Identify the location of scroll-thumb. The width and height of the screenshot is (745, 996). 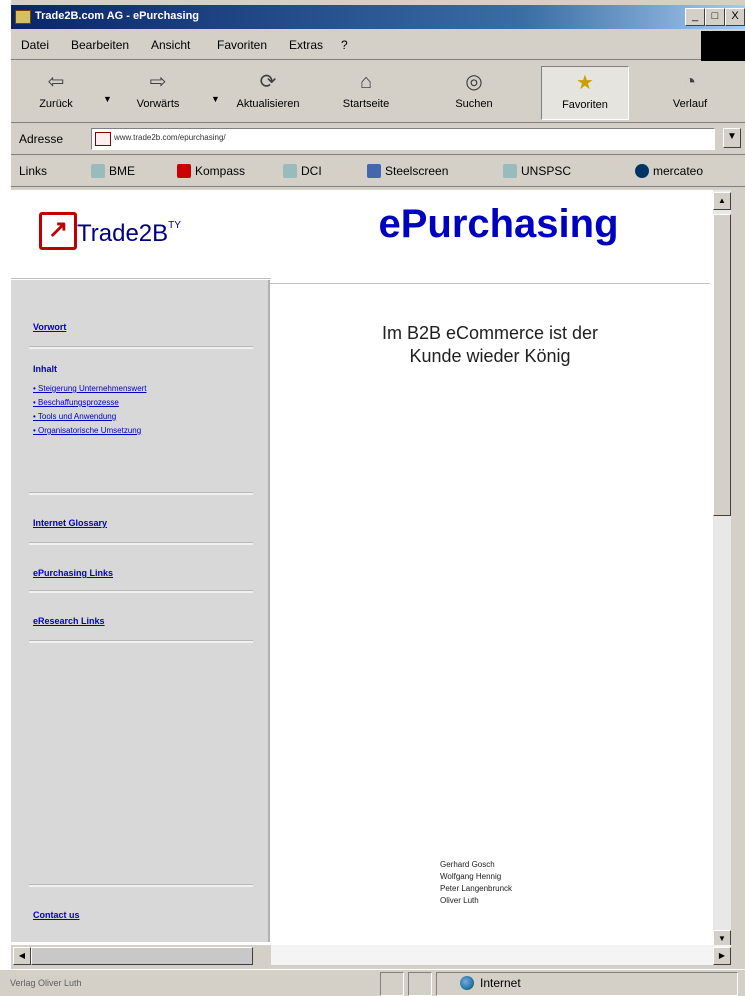
(722, 365).